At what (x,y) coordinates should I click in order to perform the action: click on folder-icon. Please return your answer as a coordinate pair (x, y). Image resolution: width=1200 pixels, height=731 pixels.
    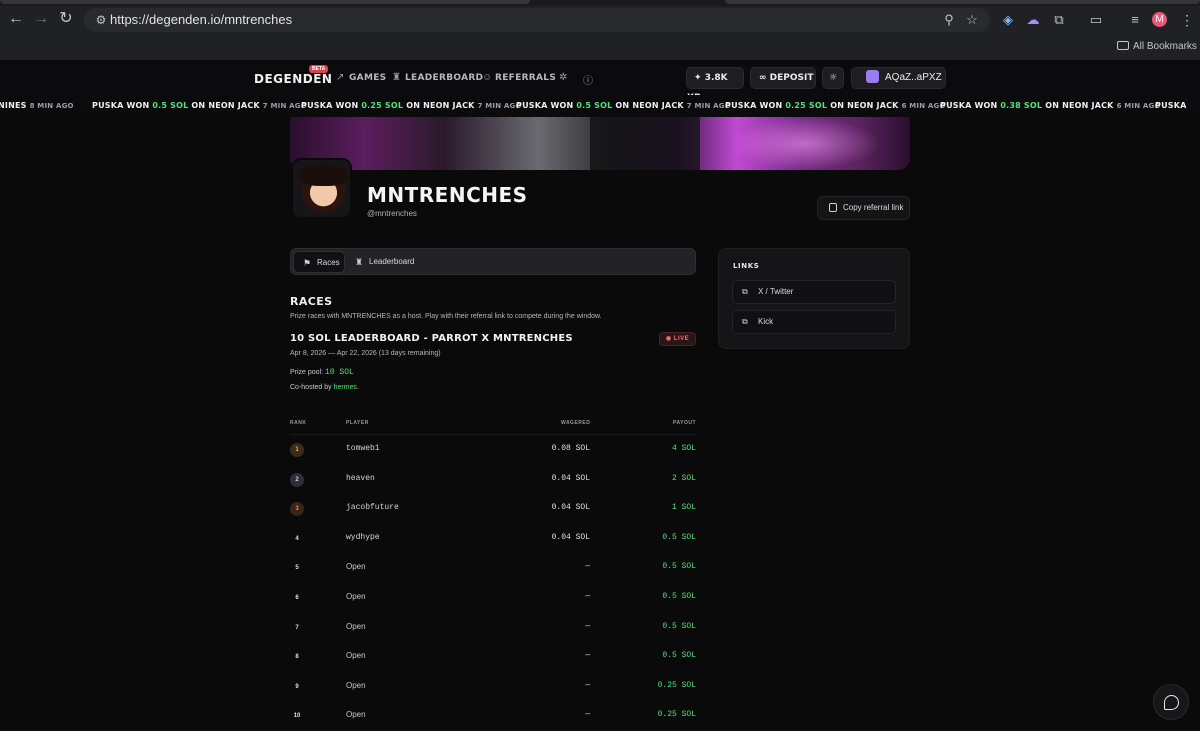
    Looking at the image, I should click on (1123, 45).